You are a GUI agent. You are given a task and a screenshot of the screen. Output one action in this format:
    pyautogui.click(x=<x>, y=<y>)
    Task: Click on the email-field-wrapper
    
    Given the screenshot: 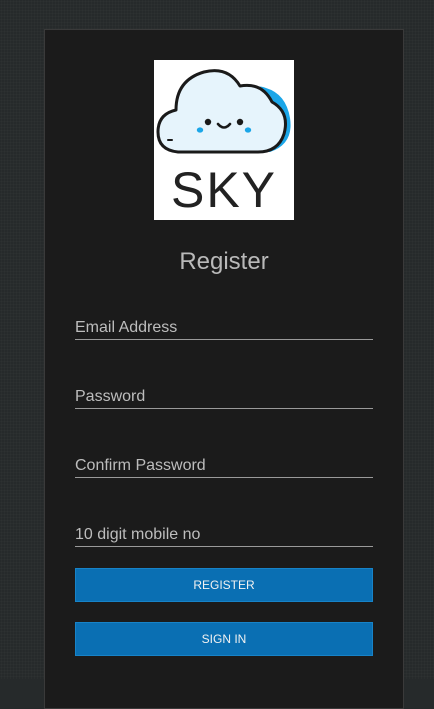 What is the action you would take?
    pyautogui.click(x=224, y=325)
    